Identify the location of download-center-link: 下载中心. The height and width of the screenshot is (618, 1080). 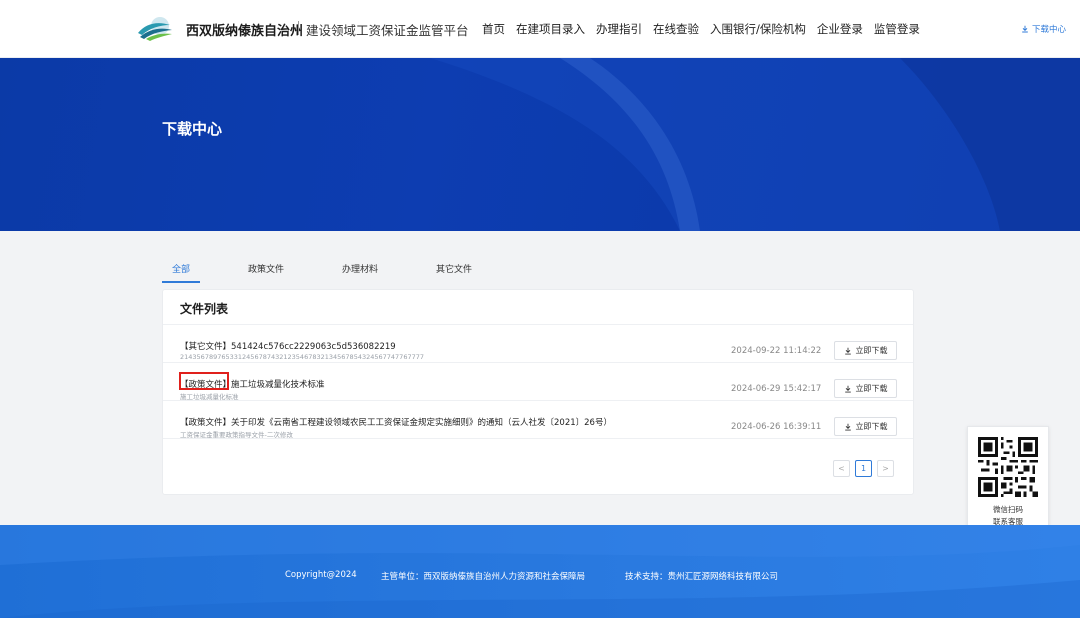
(1043, 29).